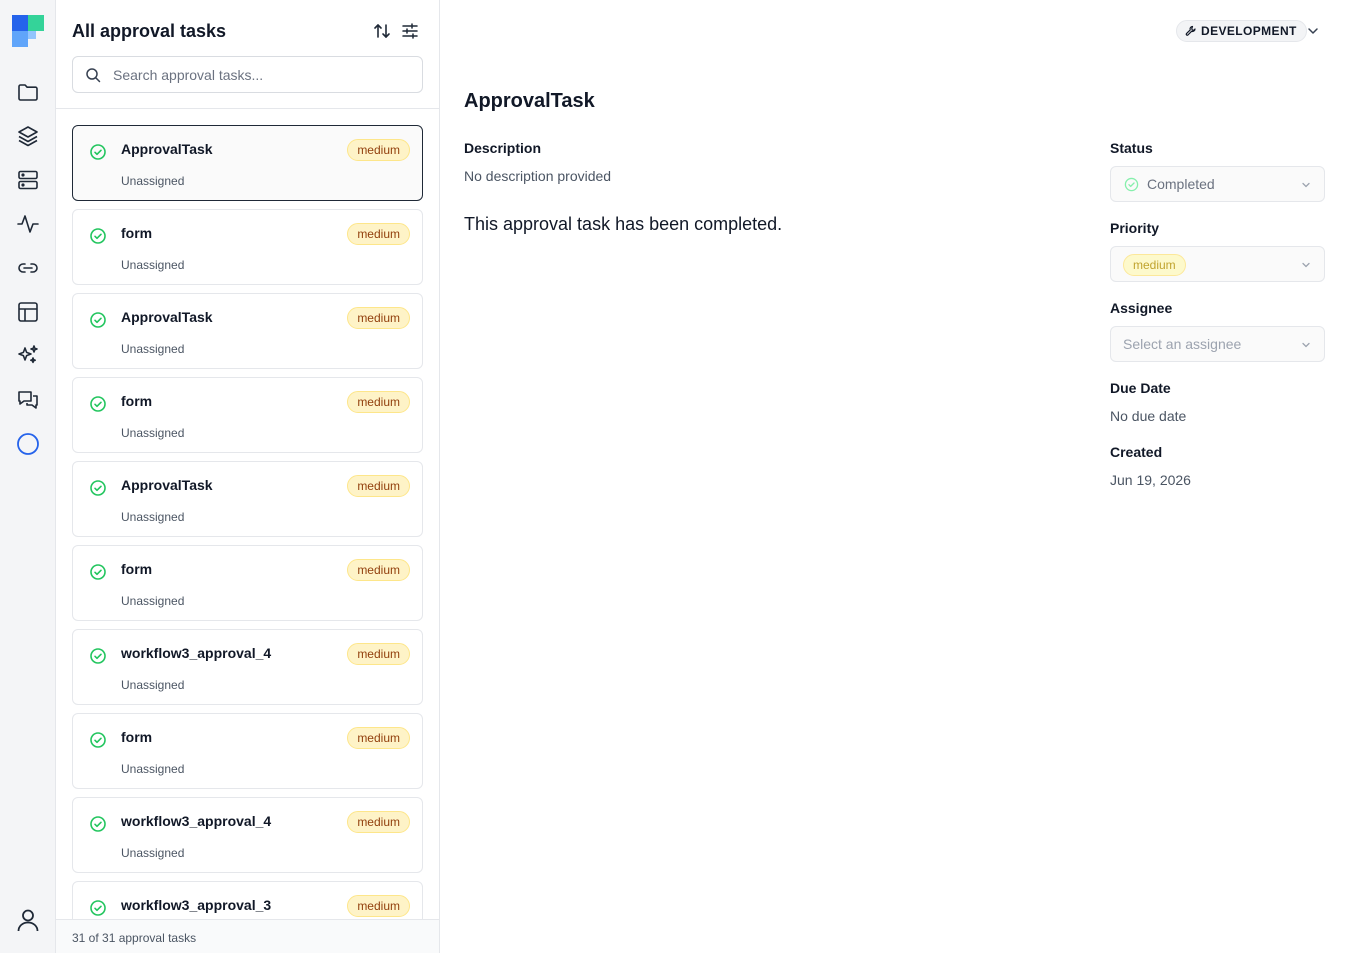  What do you see at coordinates (503, 148) in the screenshot?
I see `description-label: Description` at bounding box center [503, 148].